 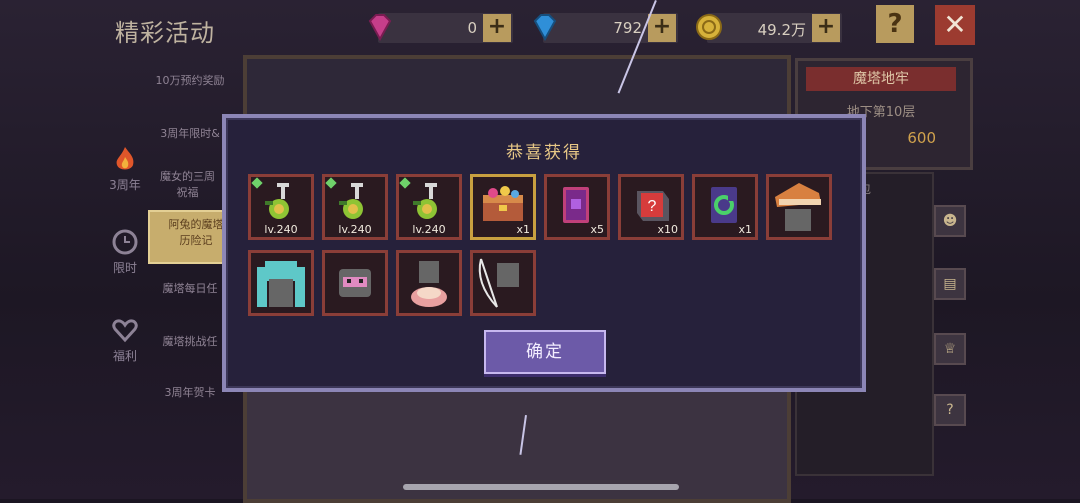 I want to click on currency-pink-gem: 0 +, so click(x=440, y=28).